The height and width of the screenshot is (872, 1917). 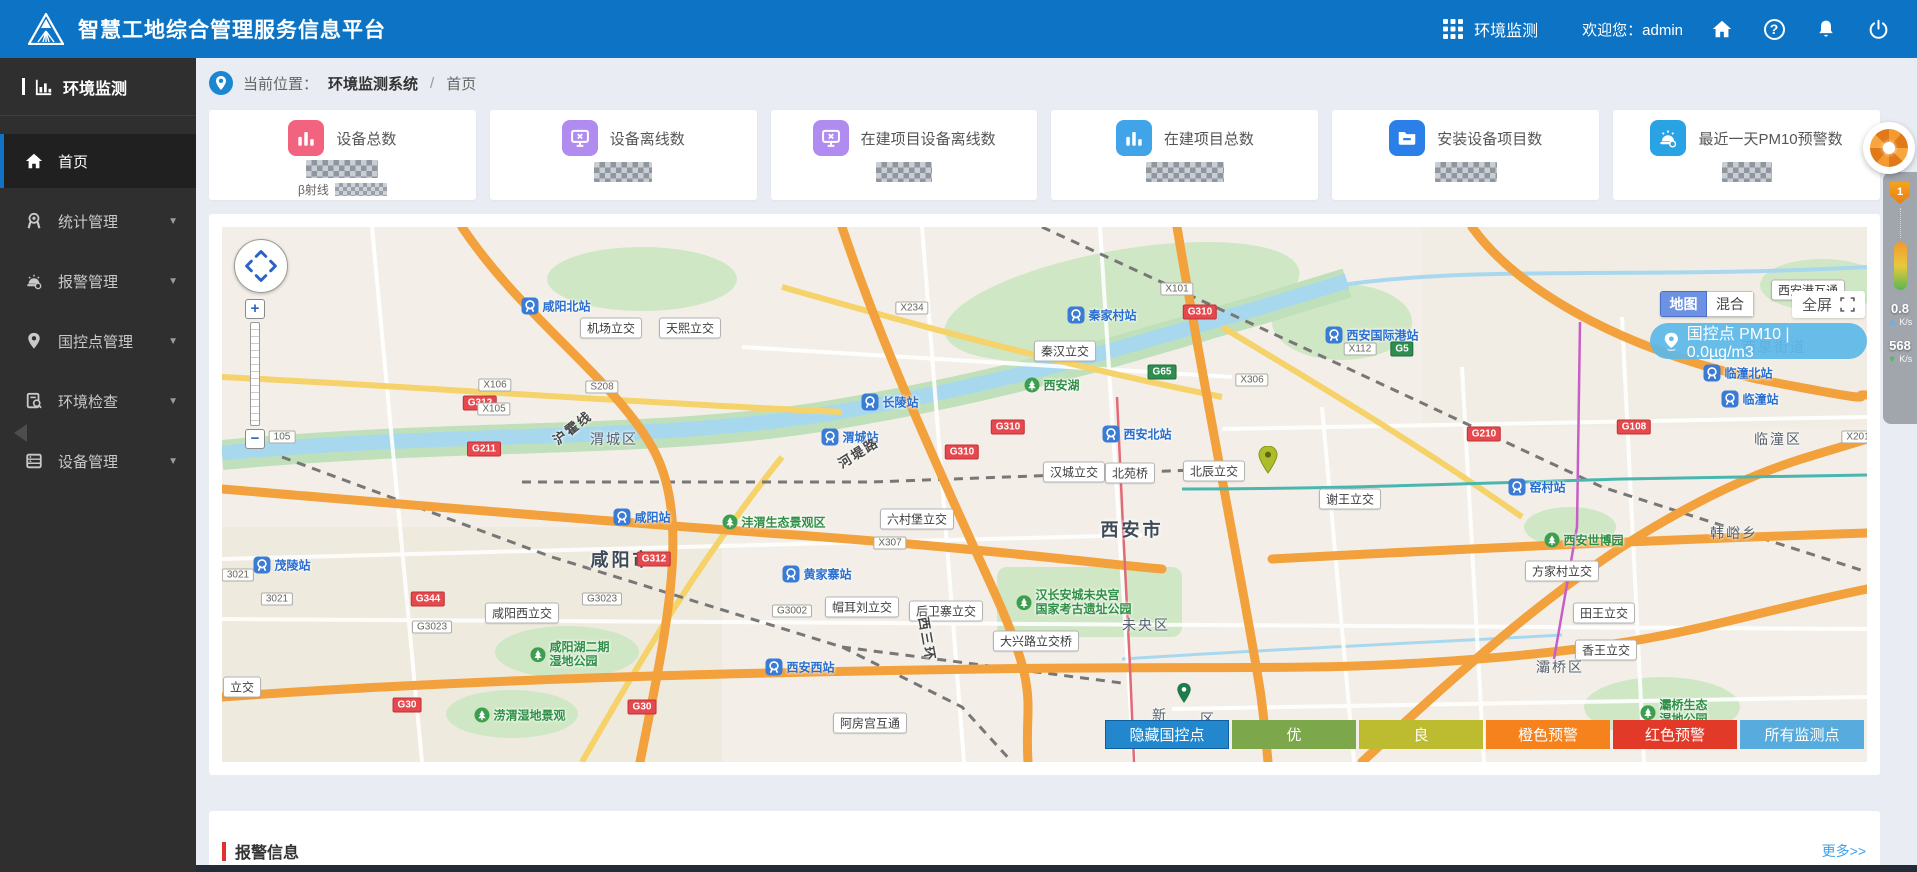 I want to click on map-pan-control, so click(x=261, y=266).